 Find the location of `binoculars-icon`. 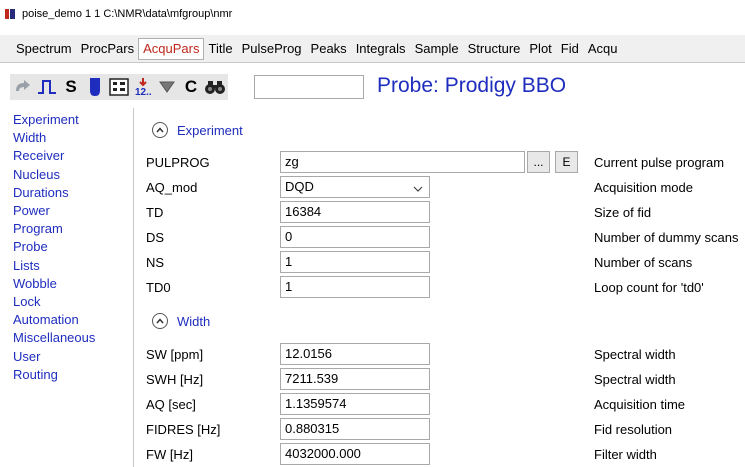

binoculars-icon is located at coordinates (215, 87).